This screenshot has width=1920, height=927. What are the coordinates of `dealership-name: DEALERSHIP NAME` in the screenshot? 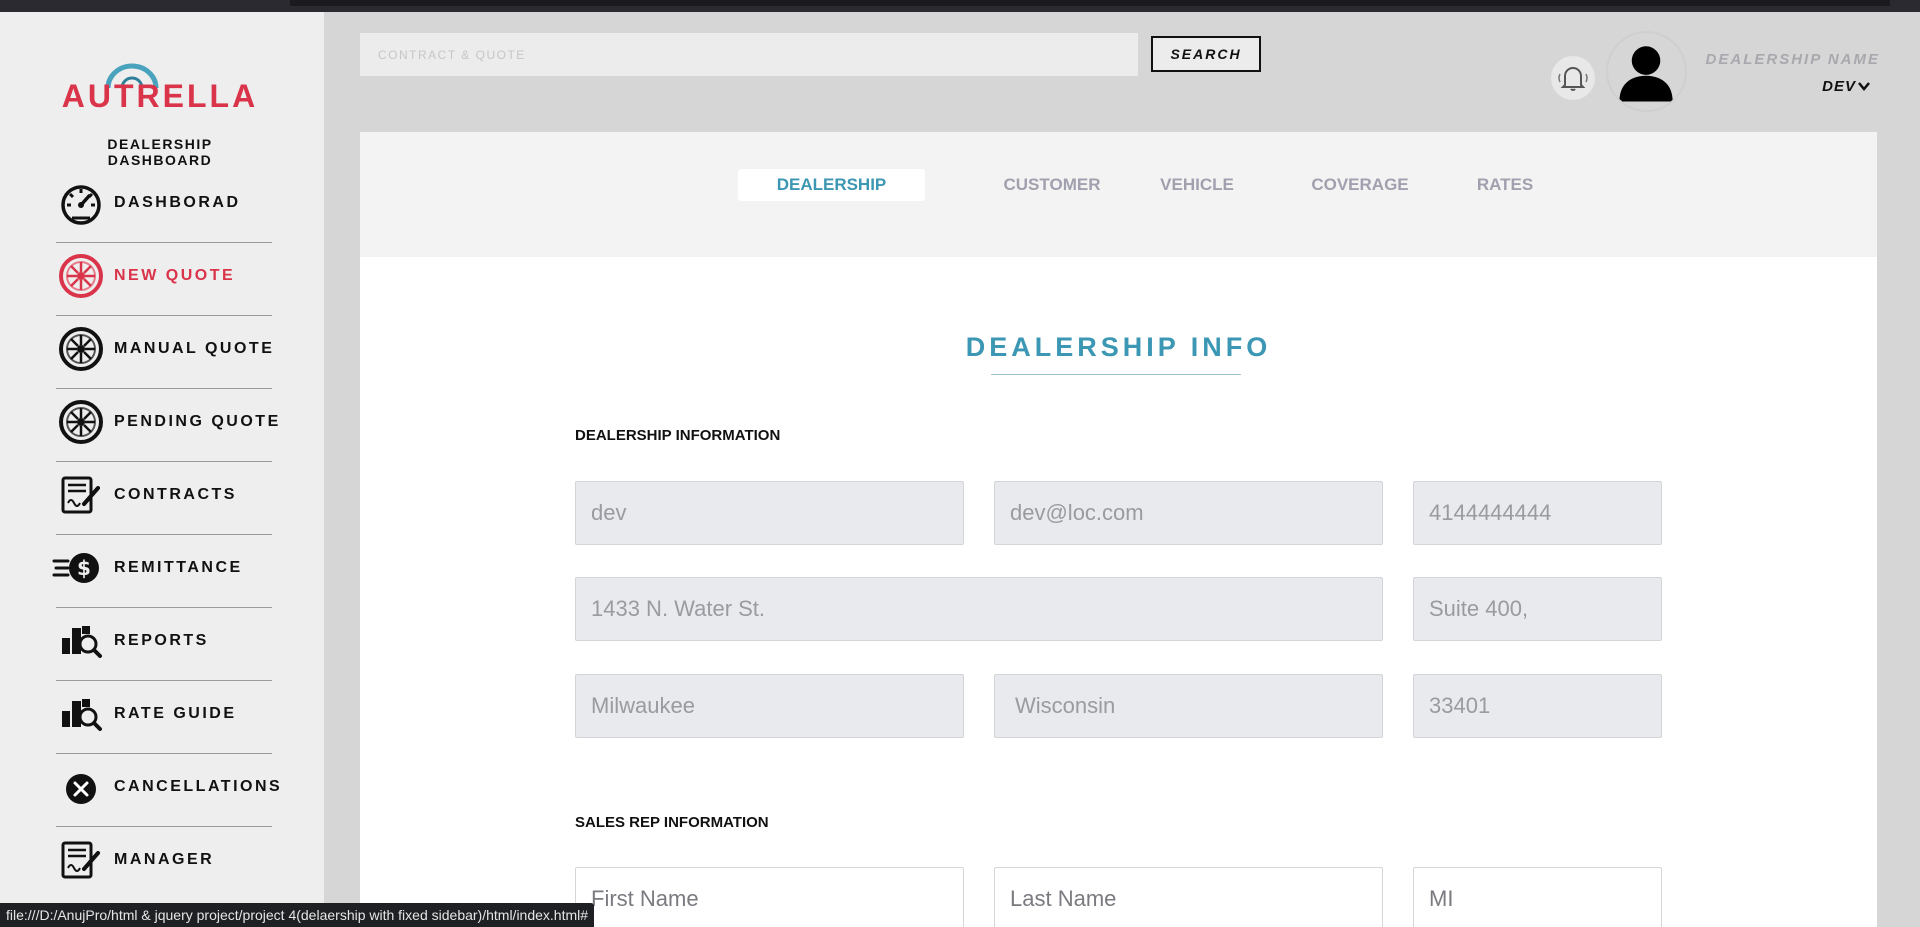 It's located at (1792, 59).